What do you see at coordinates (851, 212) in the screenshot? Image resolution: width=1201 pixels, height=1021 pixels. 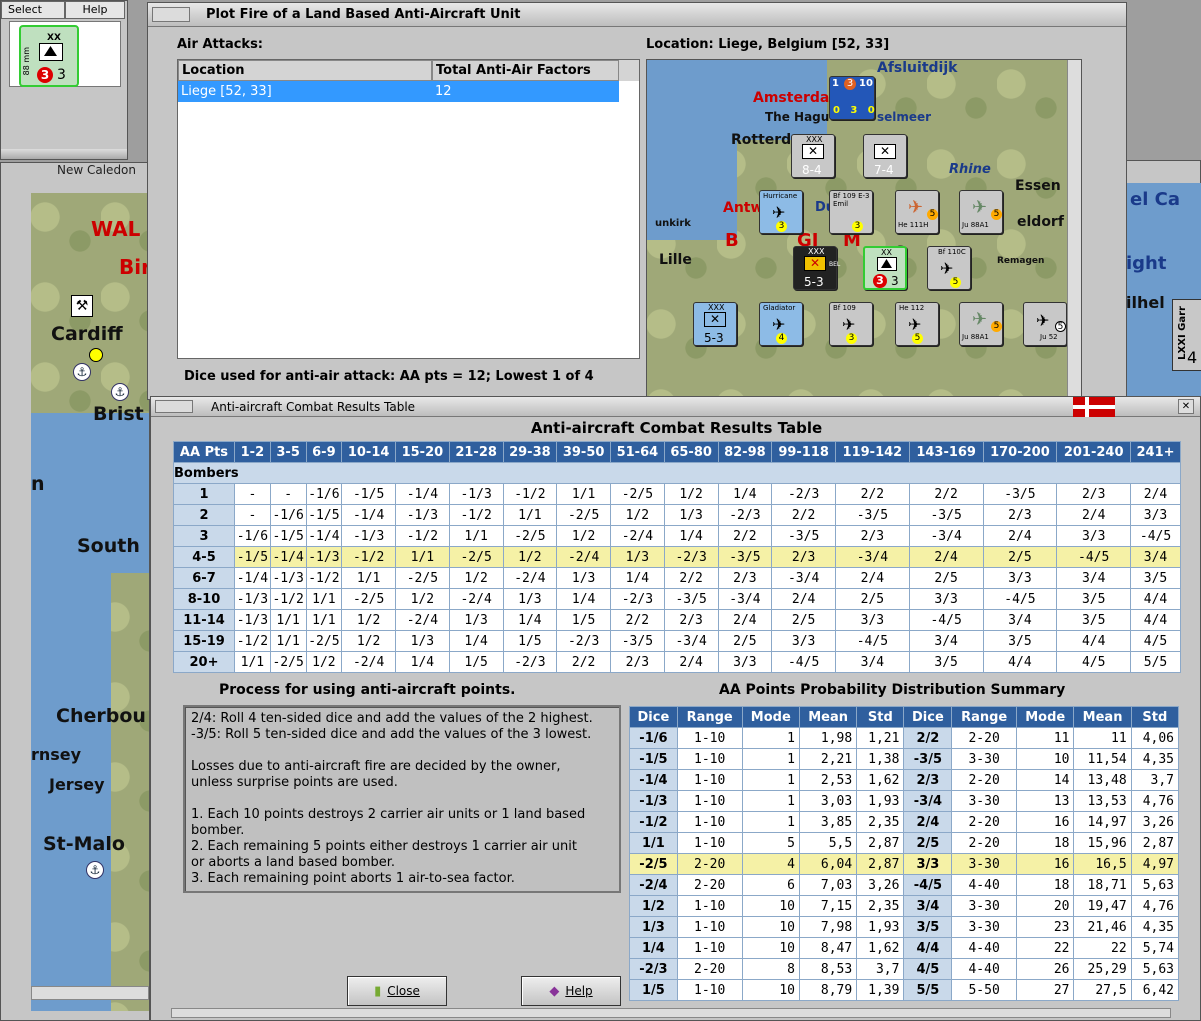 I see `fighter-counter: Bf 109 E-3 Emil 3` at bounding box center [851, 212].